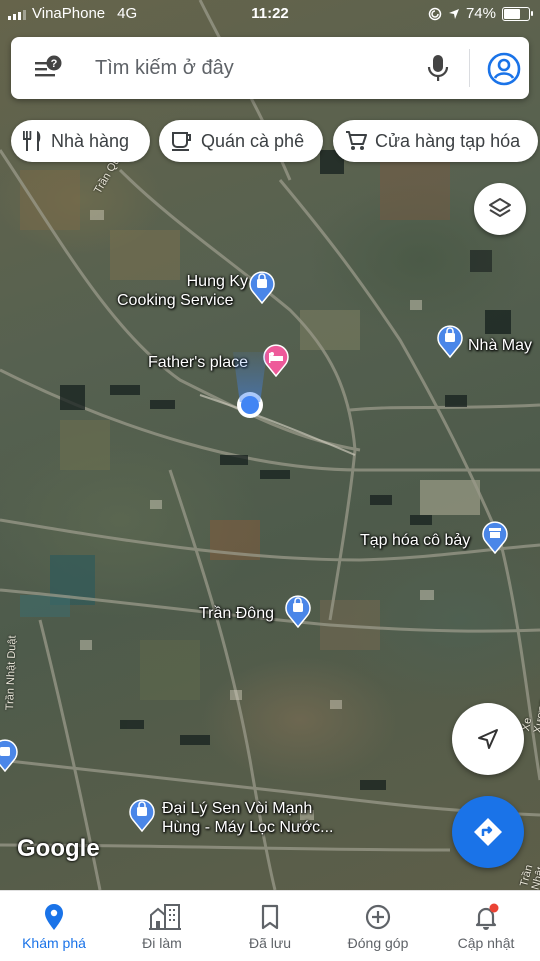 This screenshot has height=961, width=540. I want to click on place-label-tran-dong: Trần Đông, so click(236, 613).